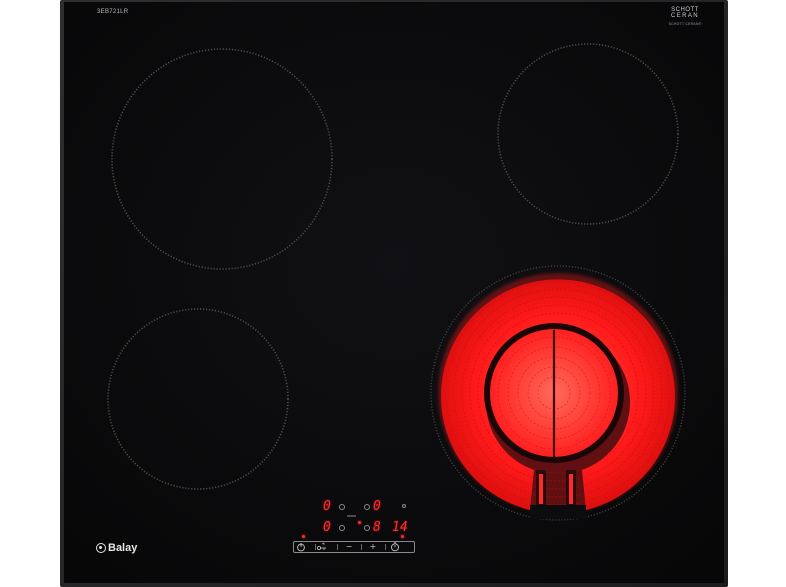 Image resolution: width=786 pixels, height=587 pixels. I want to click on touch-control-bar: − +, so click(354, 547).